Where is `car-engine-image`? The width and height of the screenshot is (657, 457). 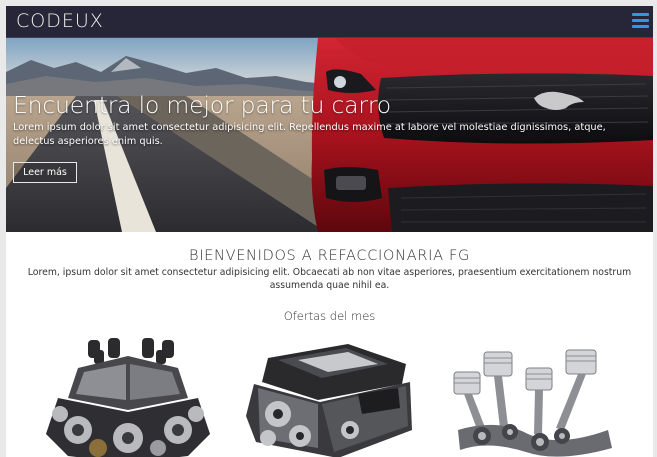 car-engine-image is located at coordinates (328, 397).